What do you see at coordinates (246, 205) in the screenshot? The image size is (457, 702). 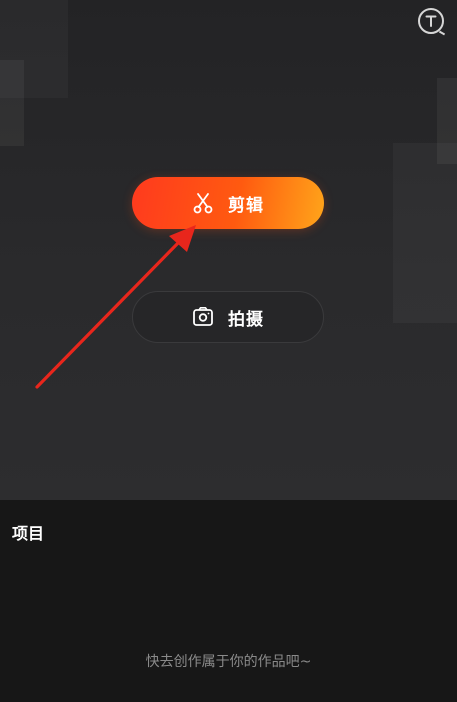 I see `edit-button-label: 剪辑` at bounding box center [246, 205].